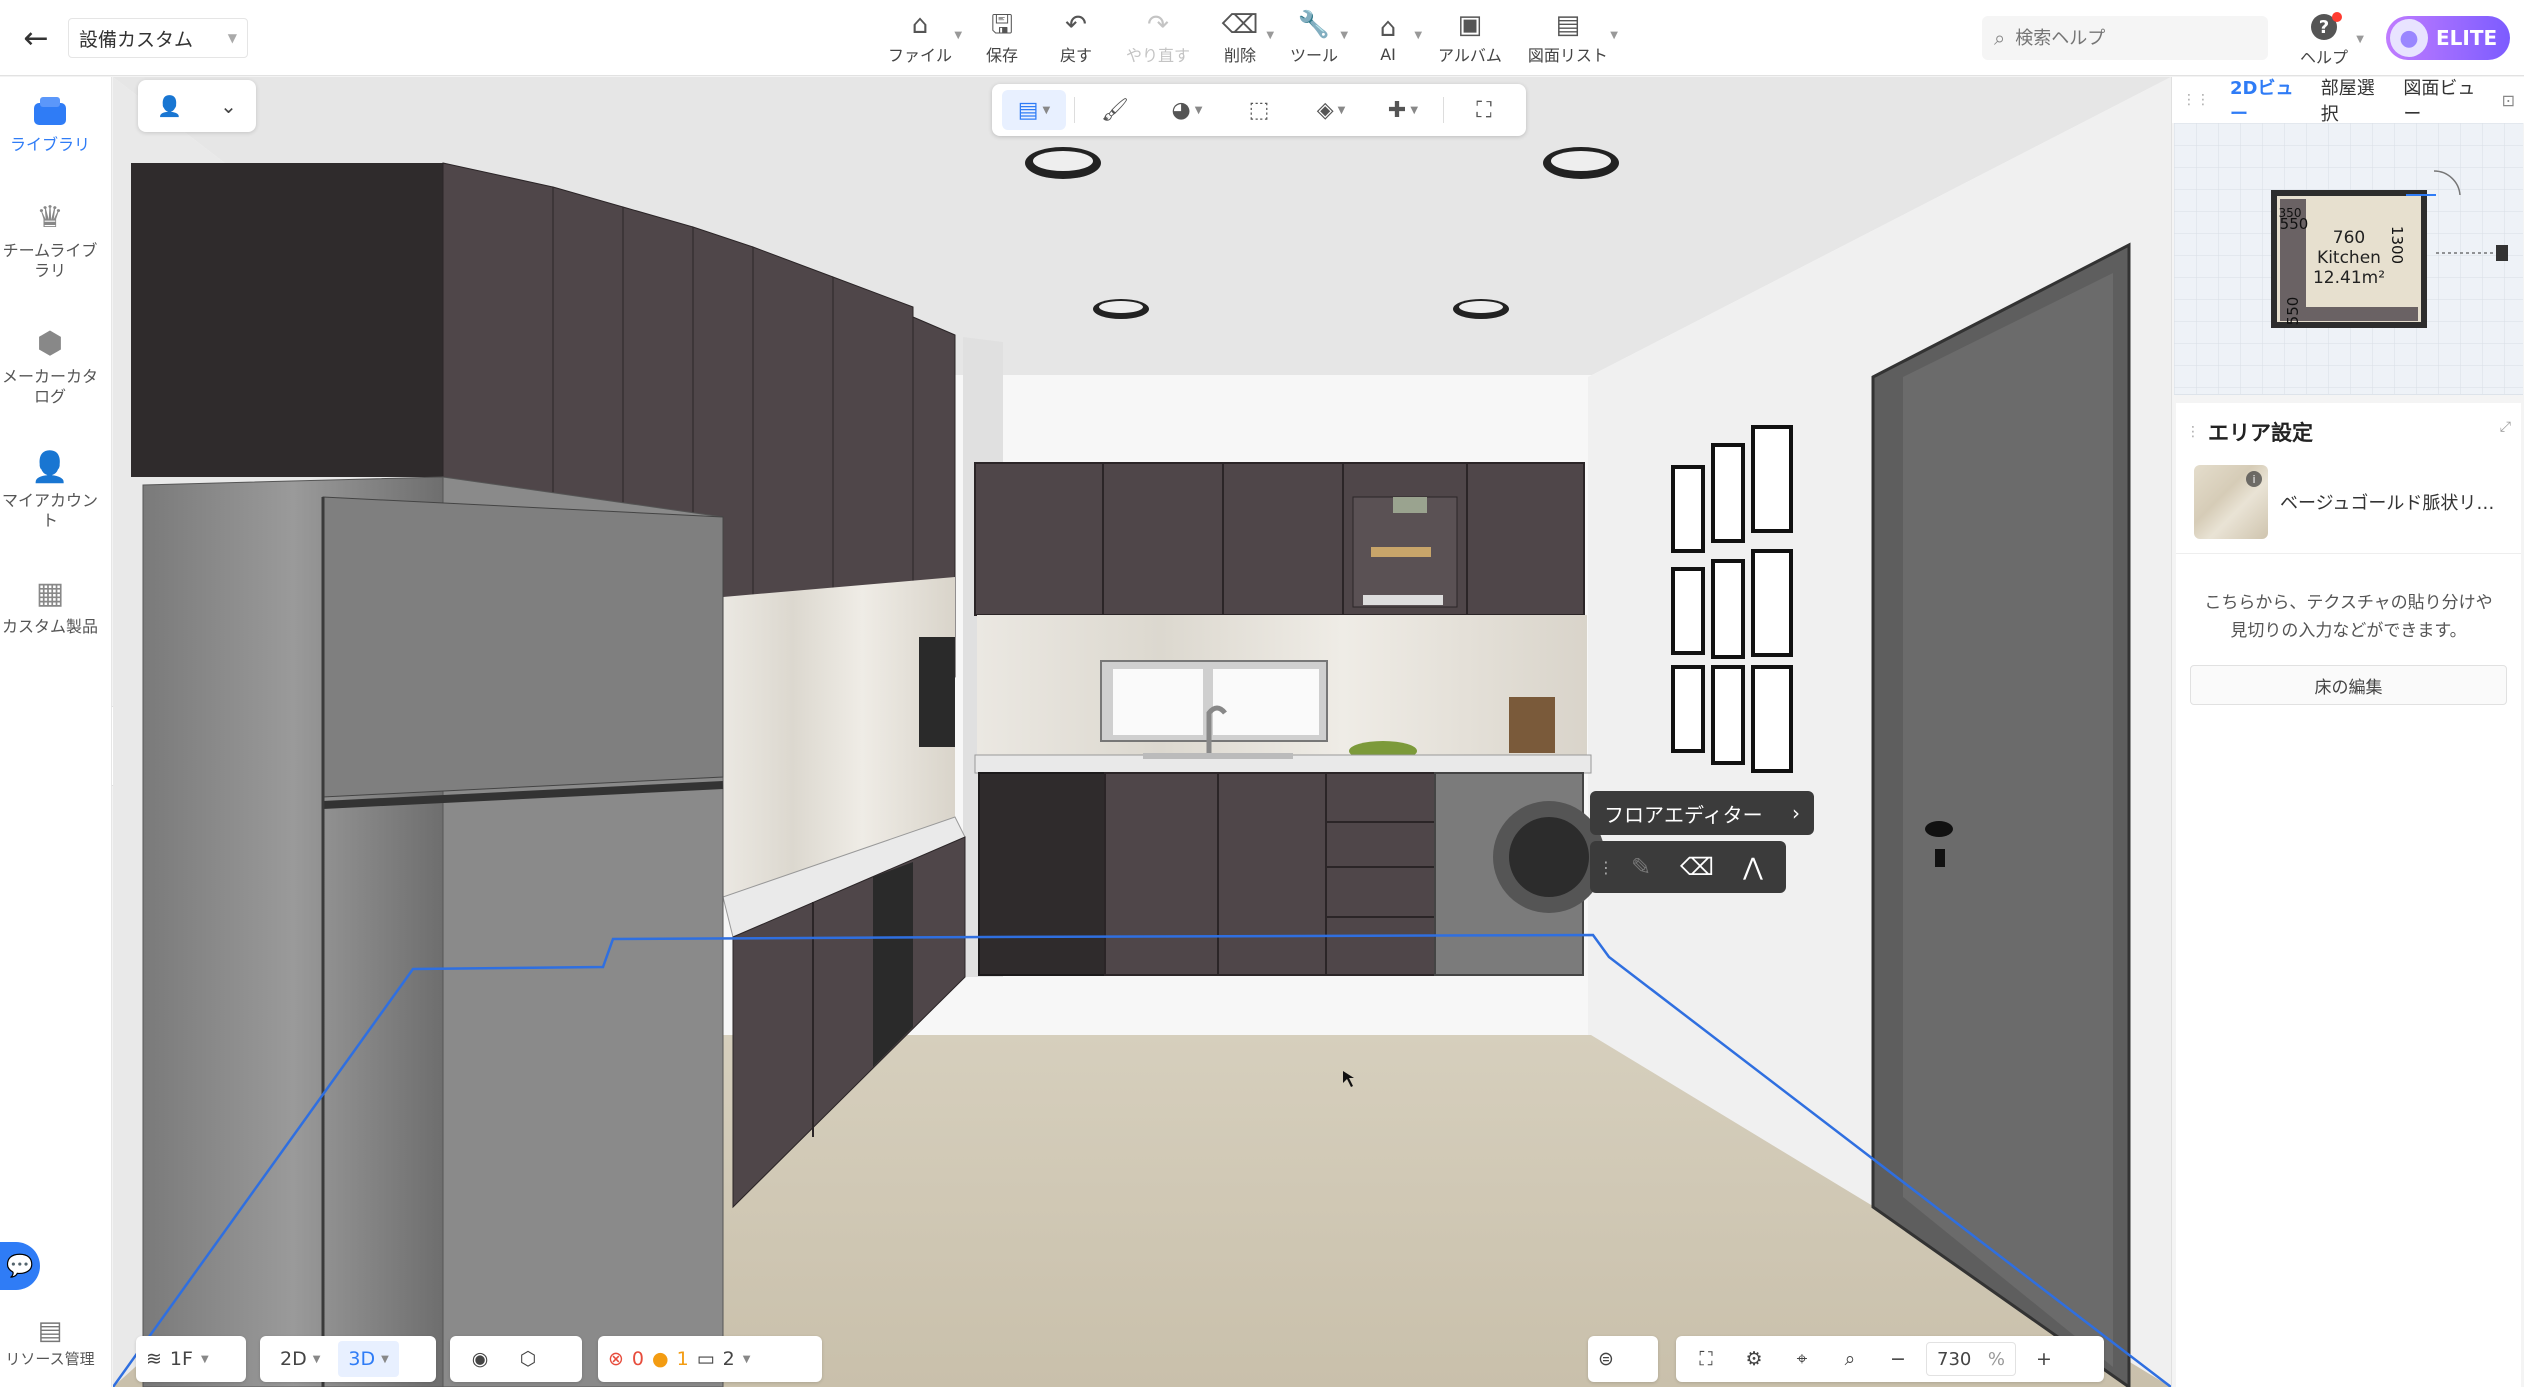 This screenshot has height=1387, width=2524. Describe the element at coordinates (1389, 38) in the screenshot. I see `ai-button: ⌂ AI ▼` at that location.